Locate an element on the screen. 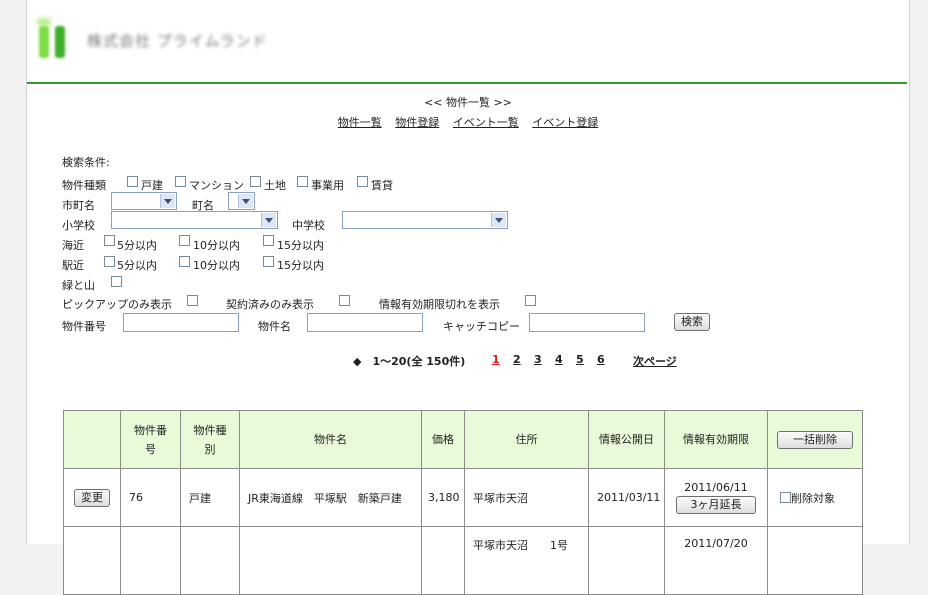  row-address: 平塚市天沼 1号 is located at coordinates (526, 560).